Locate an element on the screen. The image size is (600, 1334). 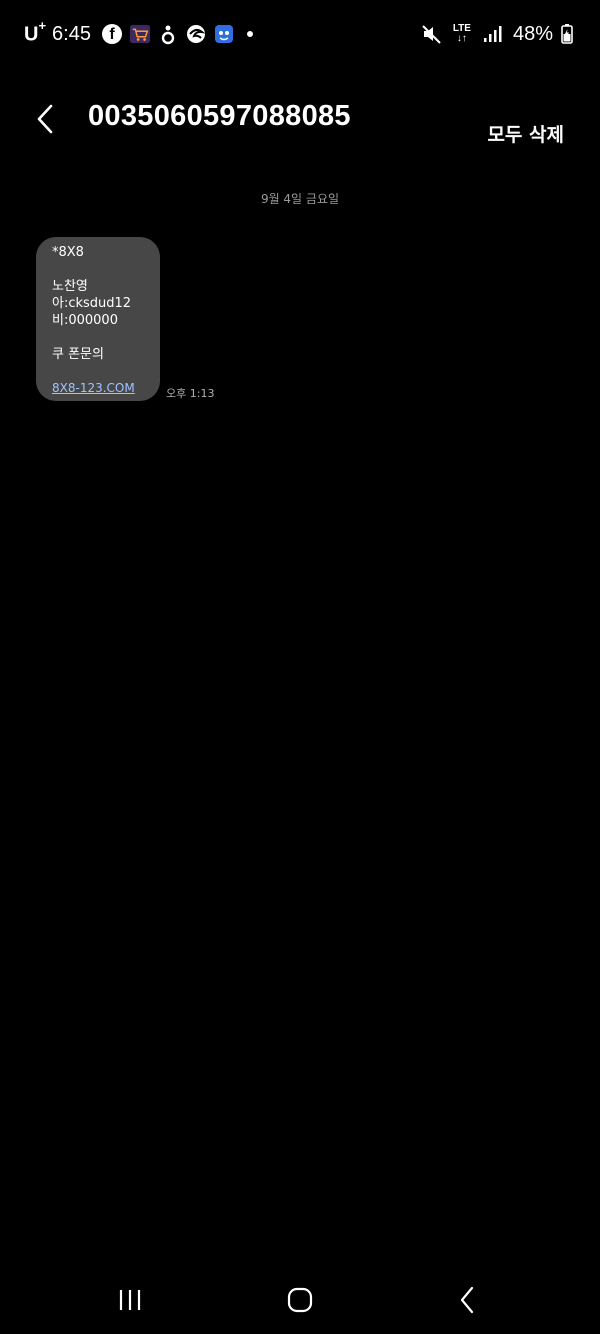
mute-icon is located at coordinates (432, 34).